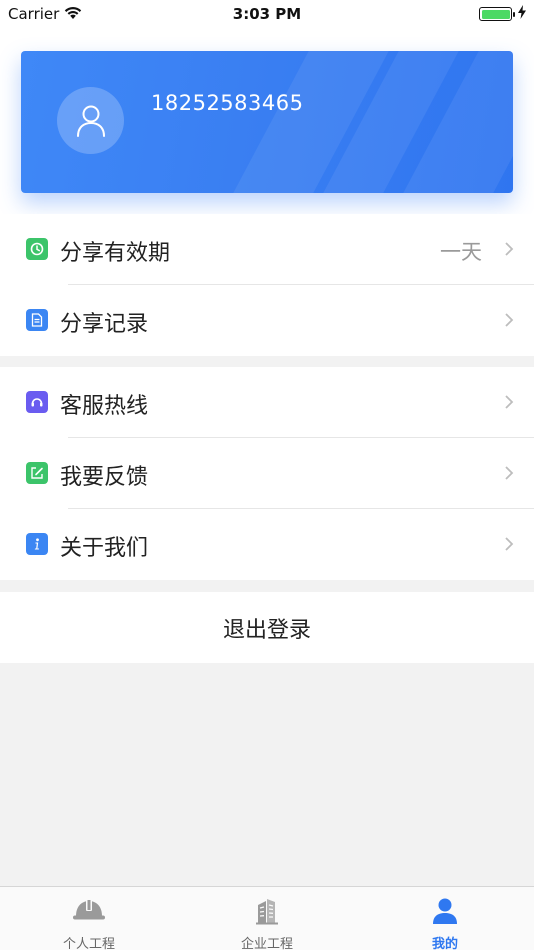 This screenshot has height=950, width=534. Describe the element at coordinates (104, 548) in the screenshot. I see `menu-item-label: 关于我们` at that location.